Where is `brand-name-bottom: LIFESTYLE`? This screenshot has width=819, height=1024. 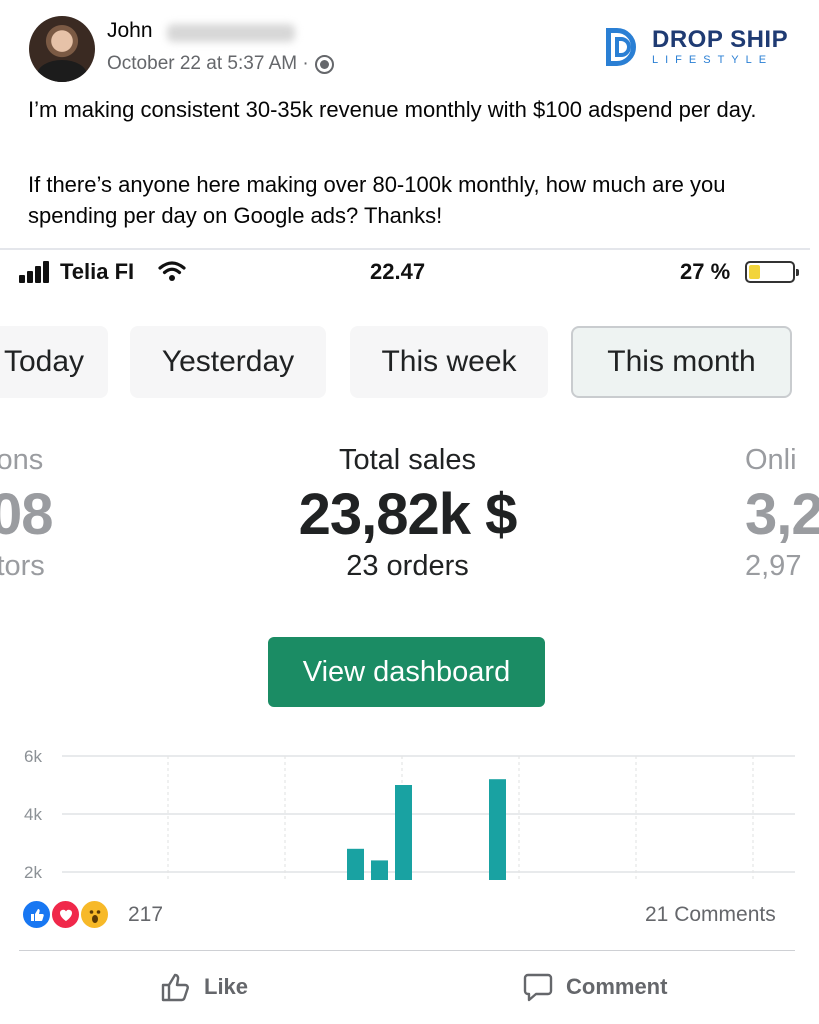 brand-name-bottom: LIFESTYLE is located at coordinates (713, 60).